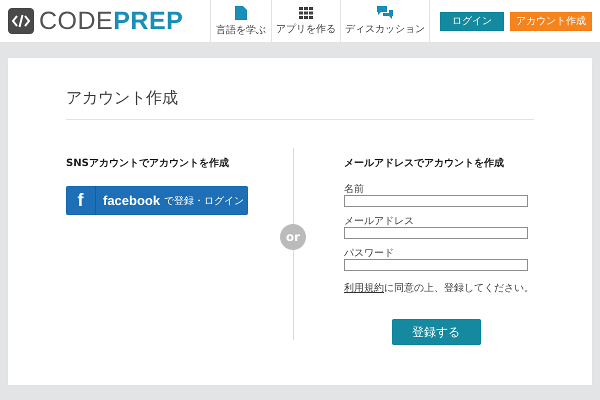  What do you see at coordinates (293, 237) in the screenshot?
I see `or-badge: or` at bounding box center [293, 237].